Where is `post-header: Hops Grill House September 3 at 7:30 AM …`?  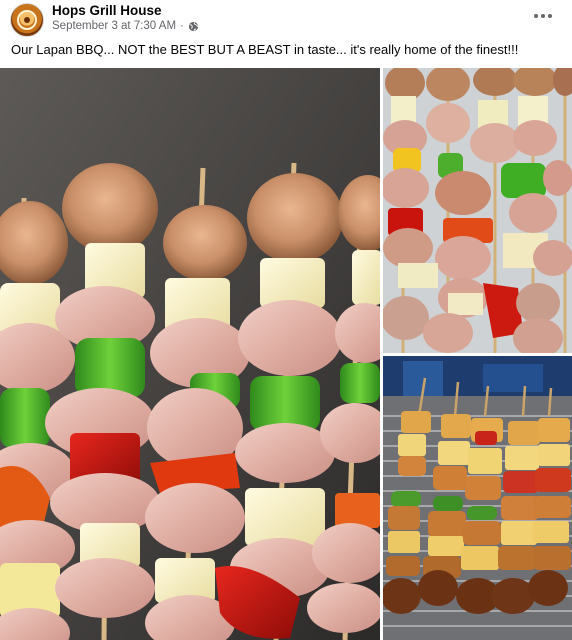
post-header: Hops Grill House September 3 at 7:30 AM … is located at coordinates (286, 19).